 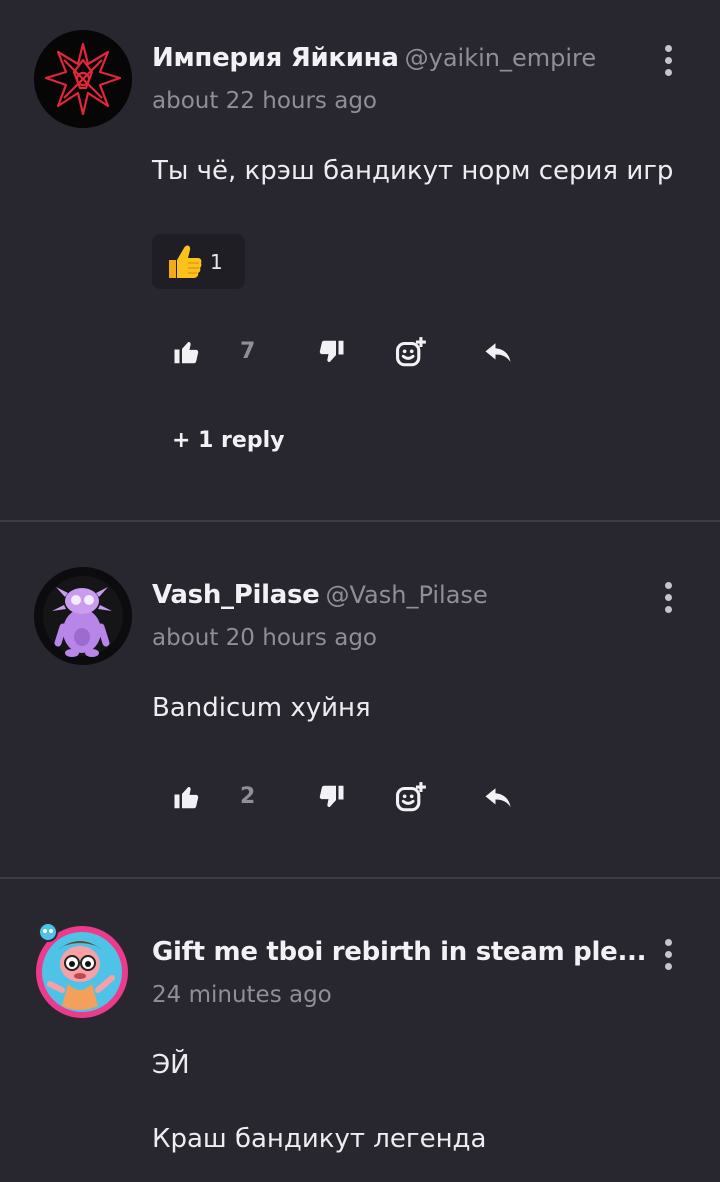 I want to click on like-count: 7, so click(x=248, y=351).